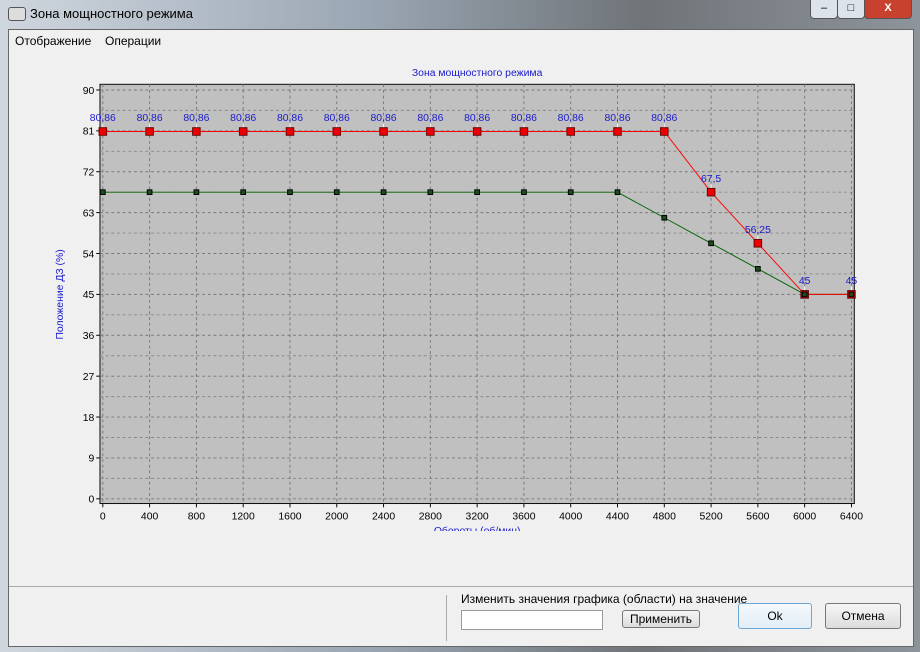 This screenshot has height=652, width=920. Describe the element at coordinates (477, 73) in the screenshot. I see `chart-title: Зона мощностного режима` at that location.